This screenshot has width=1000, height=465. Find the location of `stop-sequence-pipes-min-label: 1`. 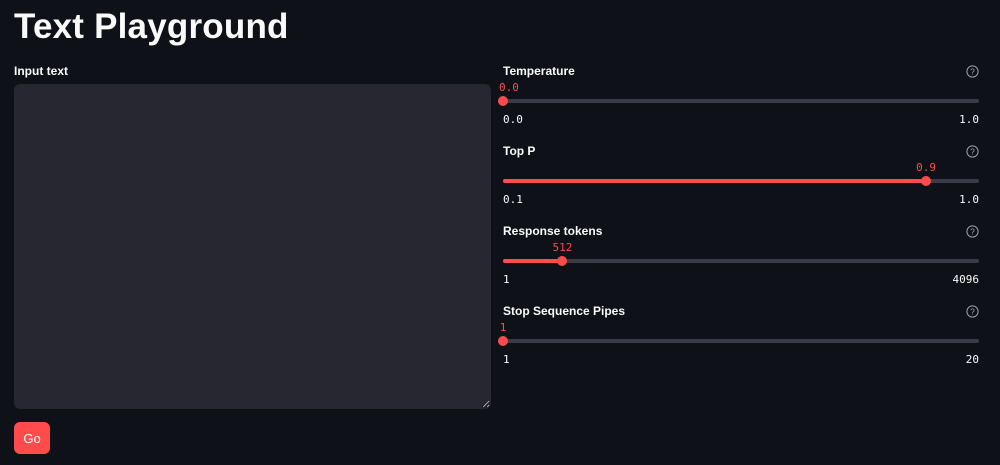

stop-sequence-pipes-min-label: 1 is located at coordinates (506, 359).